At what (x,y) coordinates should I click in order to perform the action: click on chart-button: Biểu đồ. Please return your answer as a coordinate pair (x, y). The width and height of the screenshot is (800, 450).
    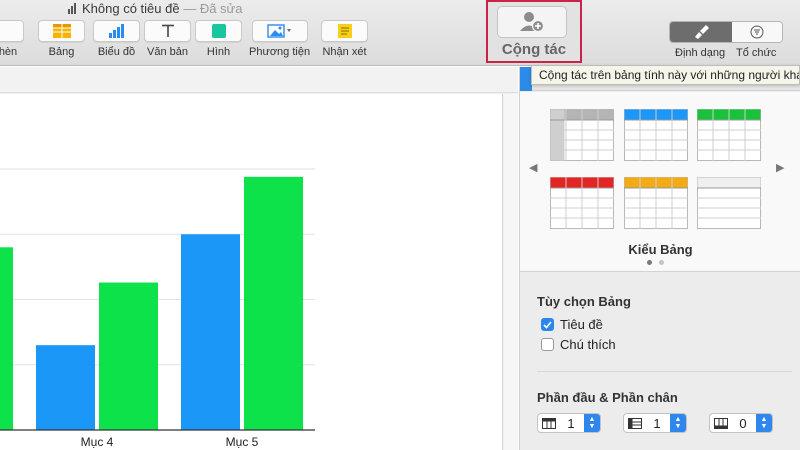
    Looking at the image, I should click on (116, 39).